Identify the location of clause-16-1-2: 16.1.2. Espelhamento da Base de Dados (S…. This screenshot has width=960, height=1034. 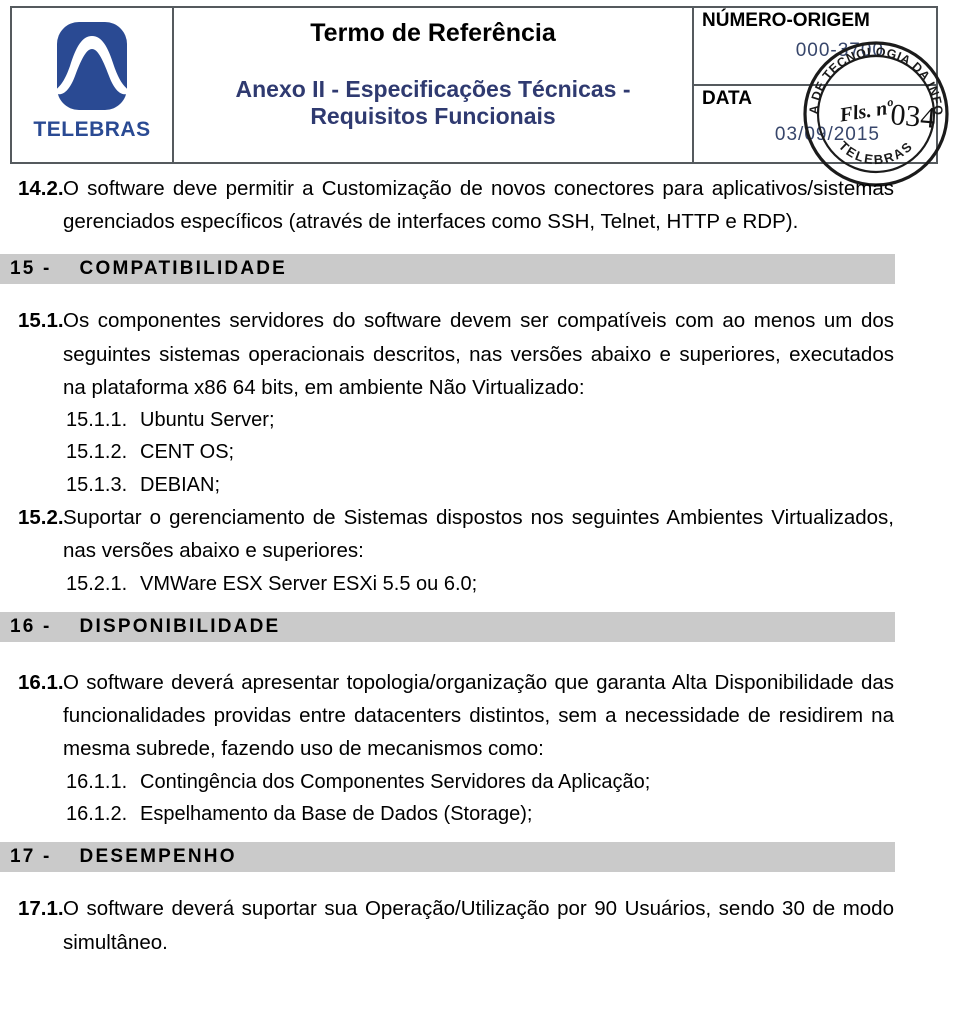
(480, 814).